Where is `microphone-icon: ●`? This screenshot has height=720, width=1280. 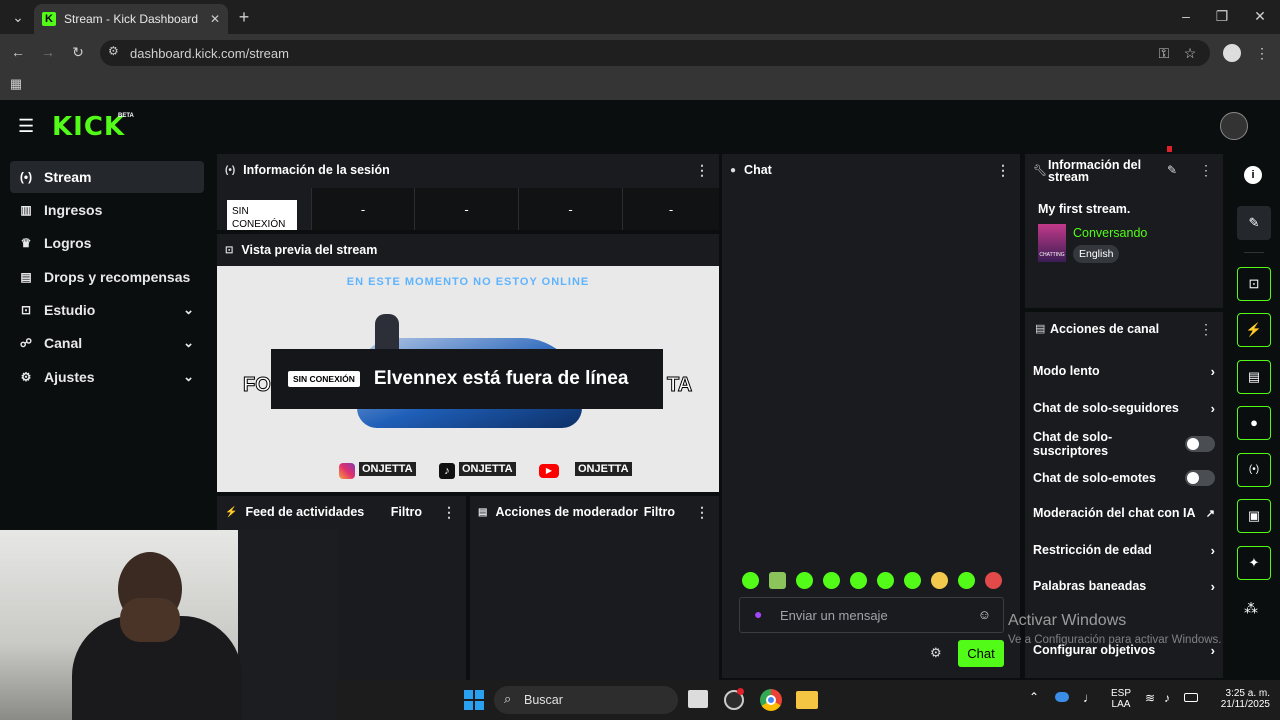 microphone-icon: ● is located at coordinates (758, 614).